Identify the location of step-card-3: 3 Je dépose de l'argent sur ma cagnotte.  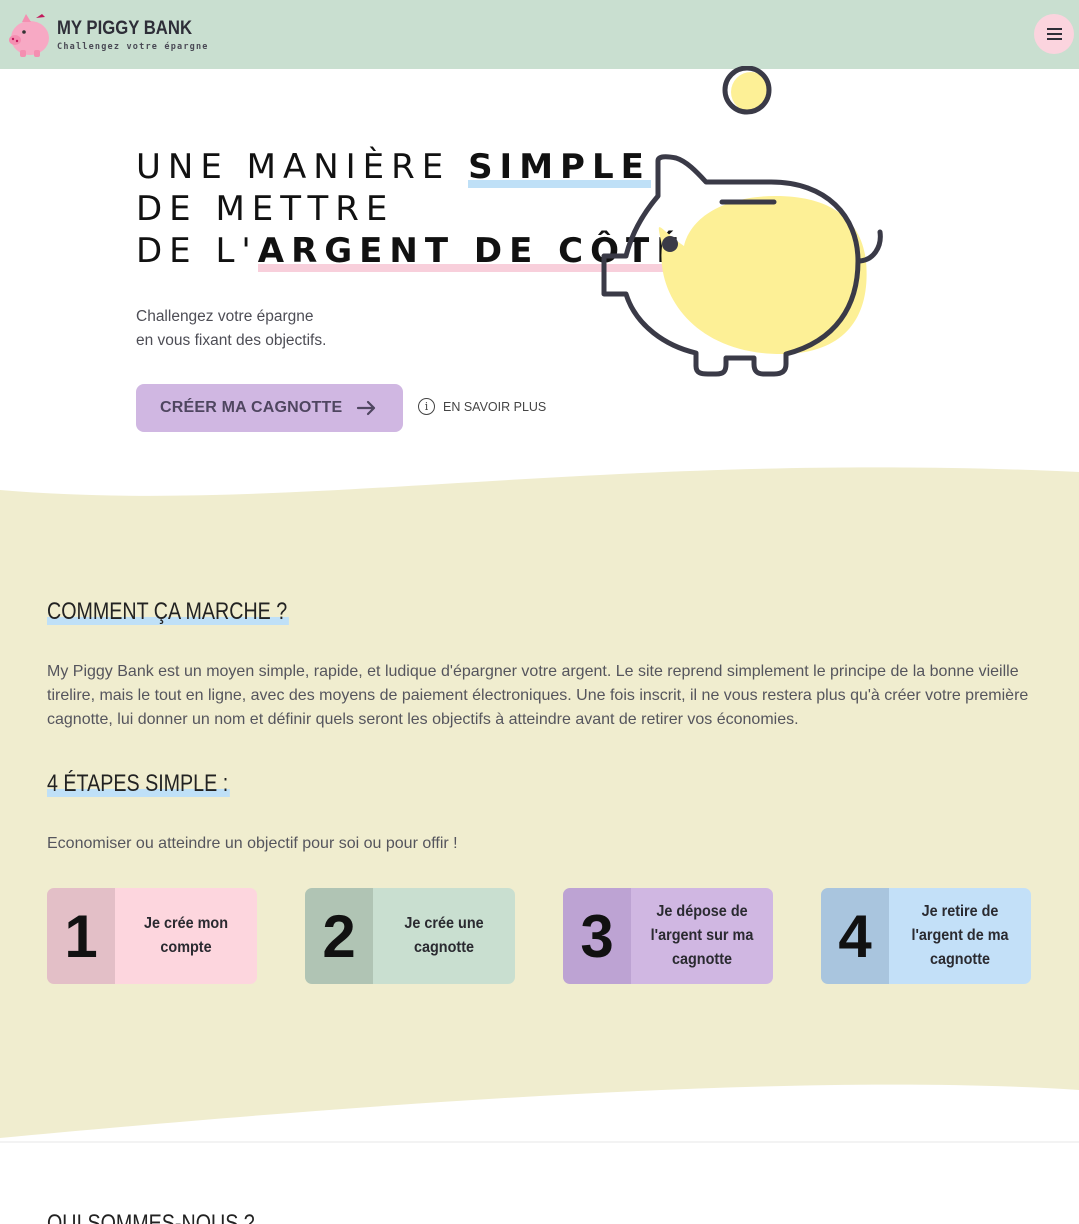
(668, 936).